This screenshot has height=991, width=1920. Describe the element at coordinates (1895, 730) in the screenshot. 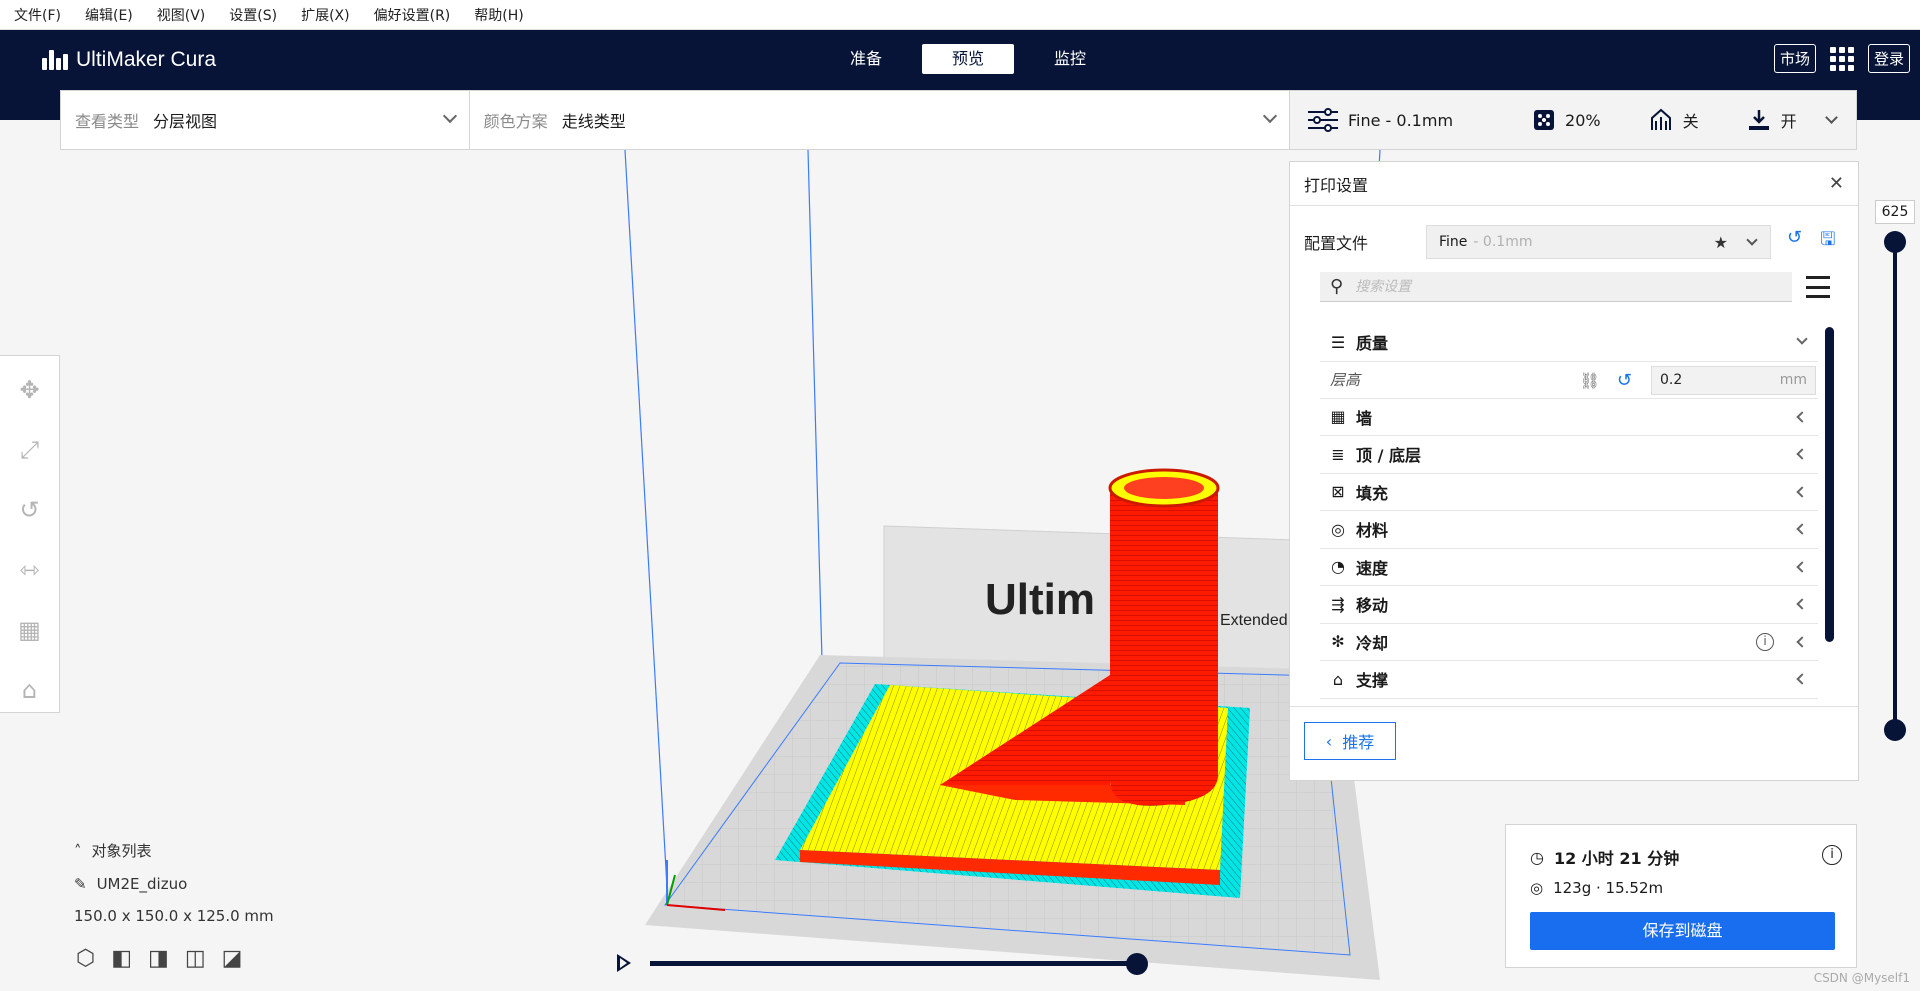

I see `layer-slider-bottom-handle` at that location.